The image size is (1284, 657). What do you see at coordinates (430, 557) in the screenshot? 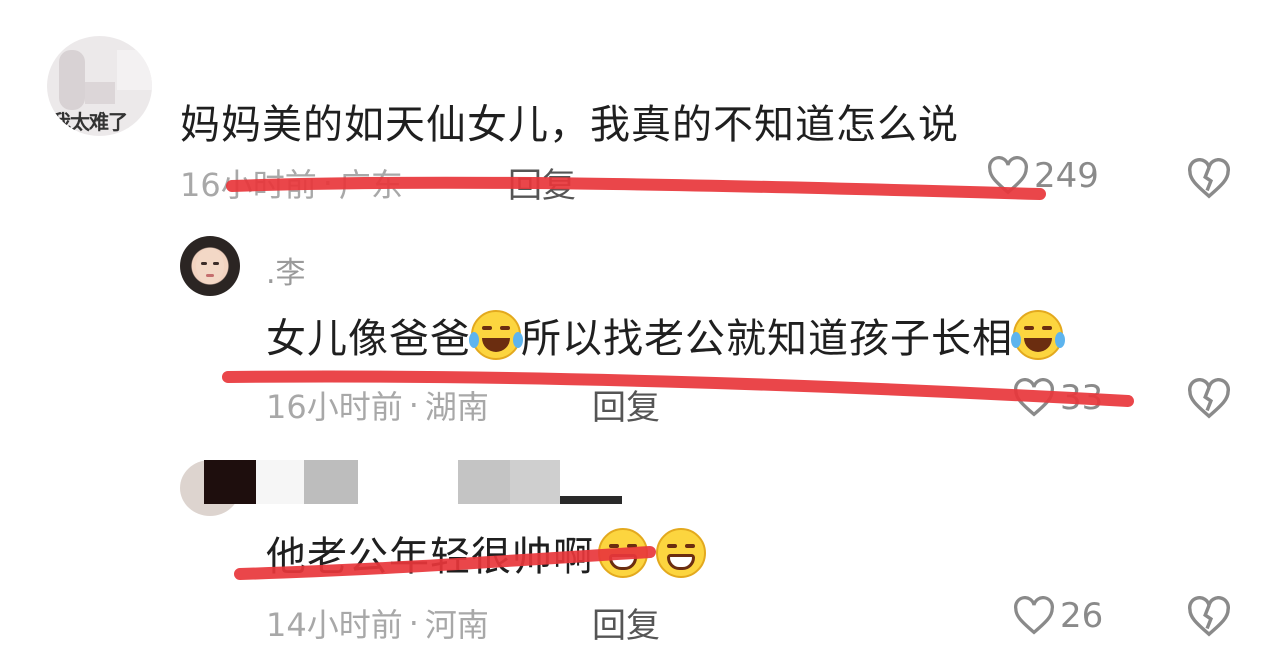
I see `comment-text-part: 他老公年轻很帅啊` at bounding box center [430, 557].